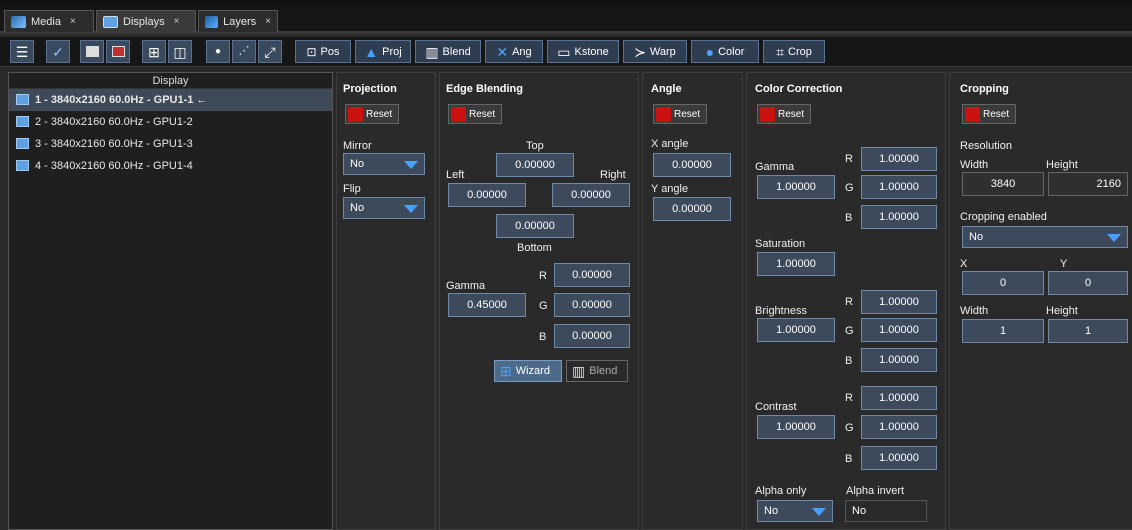 The image size is (1132, 530). What do you see at coordinates (384, 208) in the screenshot?
I see `flip-dropdown: No` at bounding box center [384, 208].